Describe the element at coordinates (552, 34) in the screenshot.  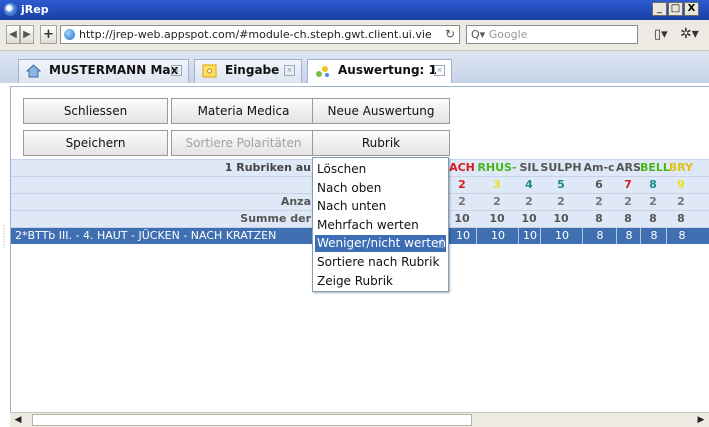
I see `search-input: Q▾ Google` at that location.